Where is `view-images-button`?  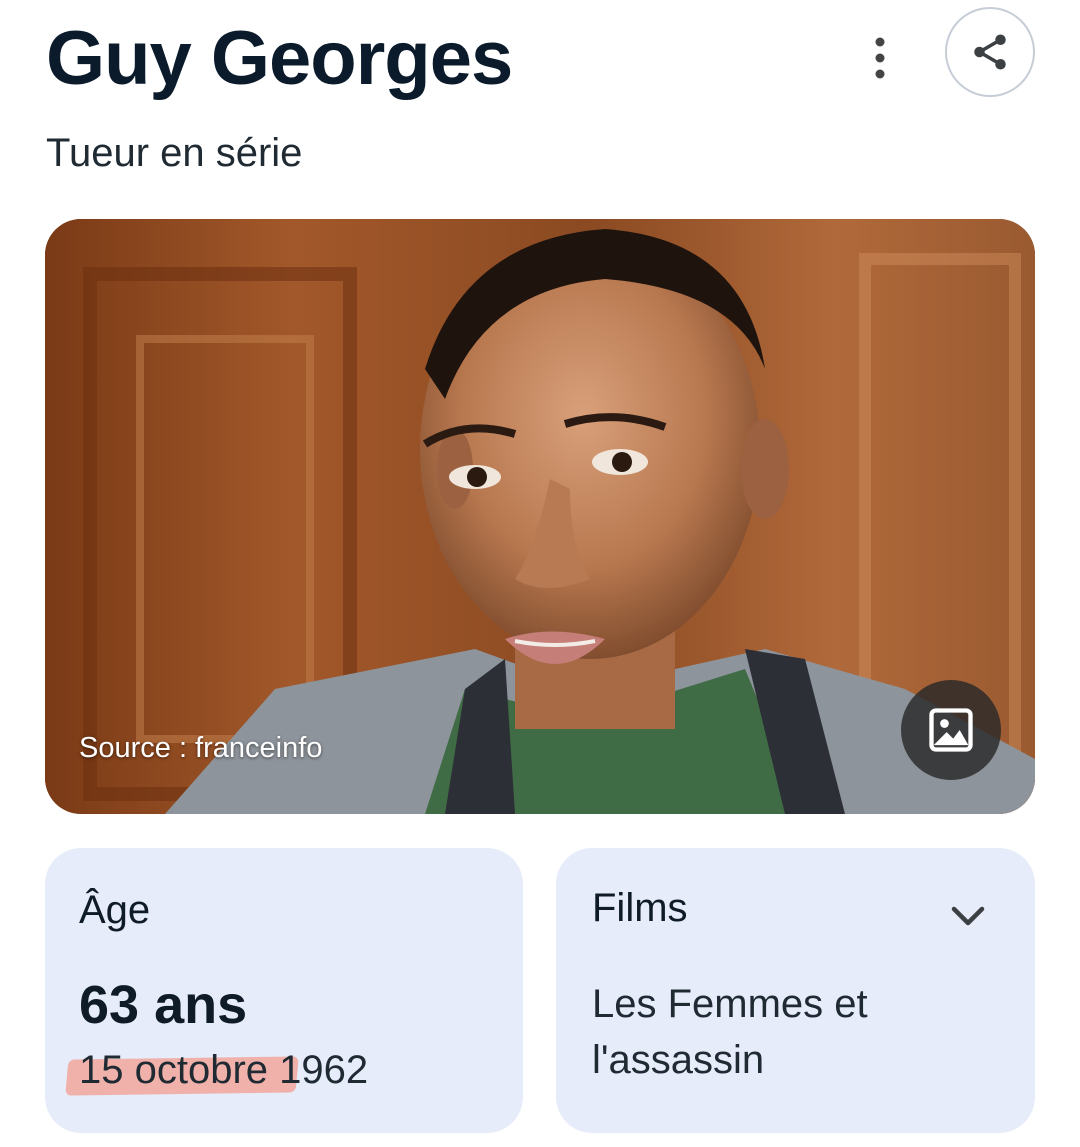 view-images-button is located at coordinates (951, 730).